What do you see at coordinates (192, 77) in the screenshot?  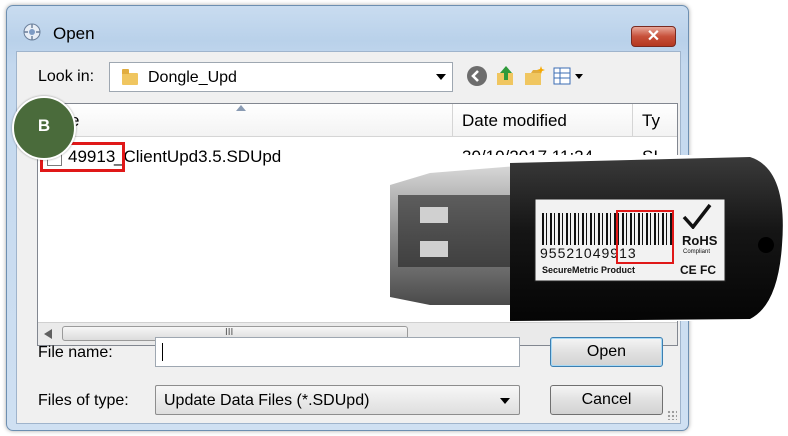 I see `look-in-value: Dongle_Upd` at bounding box center [192, 77].